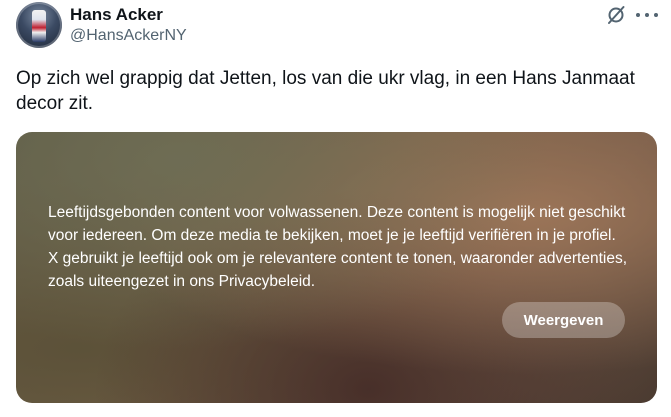 This screenshot has width=671, height=417. Describe the element at coordinates (563, 320) in the screenshot. I see `show-media-button: Weergeven` at that location.